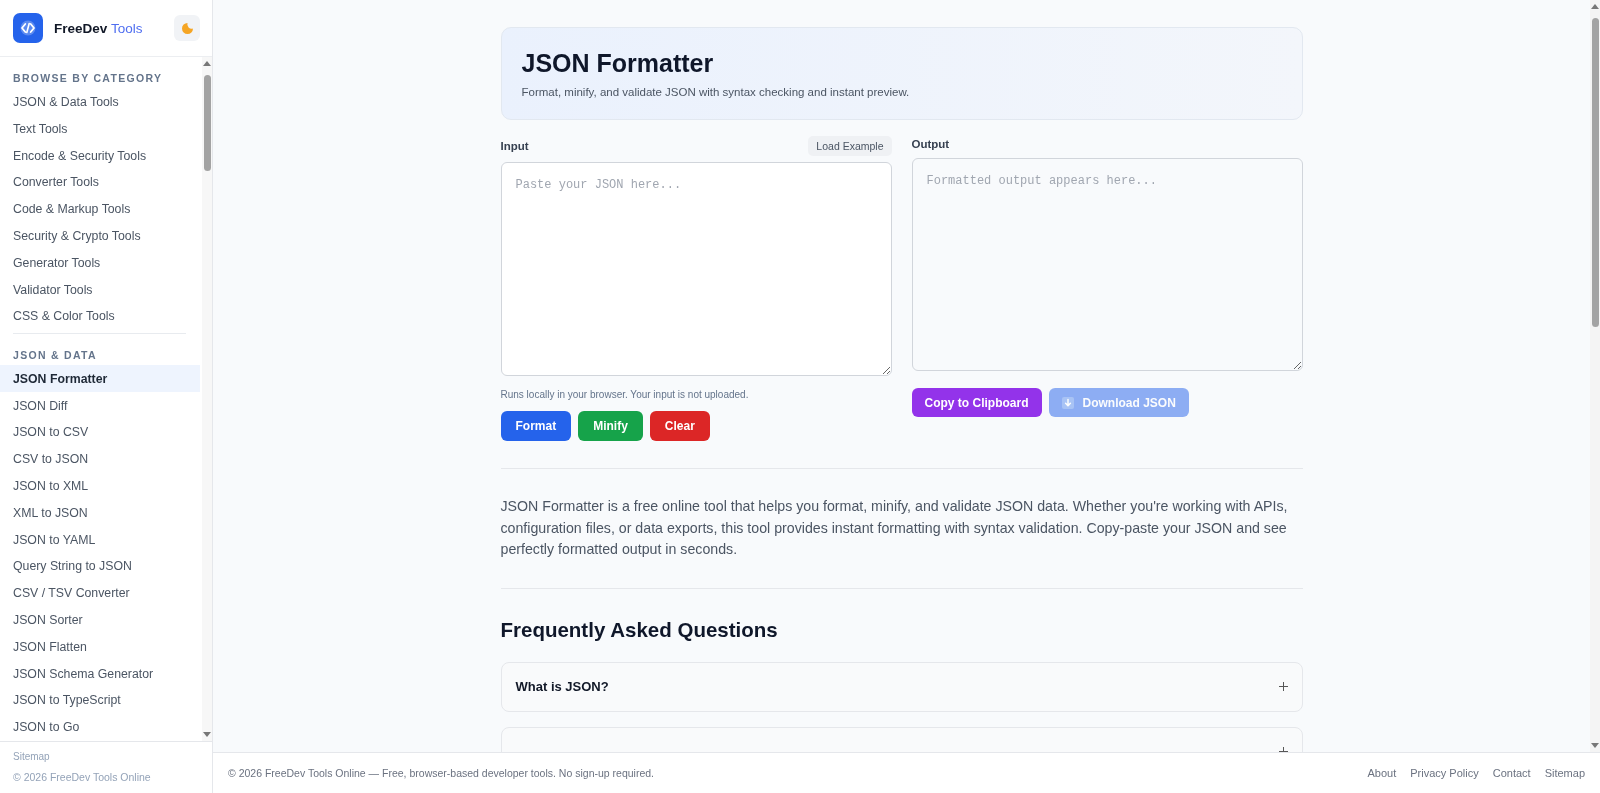 This screenshot has width=1600, height=793. I want to click on privacy-note: Runs locally in your browser. Your input is not uploaded., so click(625, 394).